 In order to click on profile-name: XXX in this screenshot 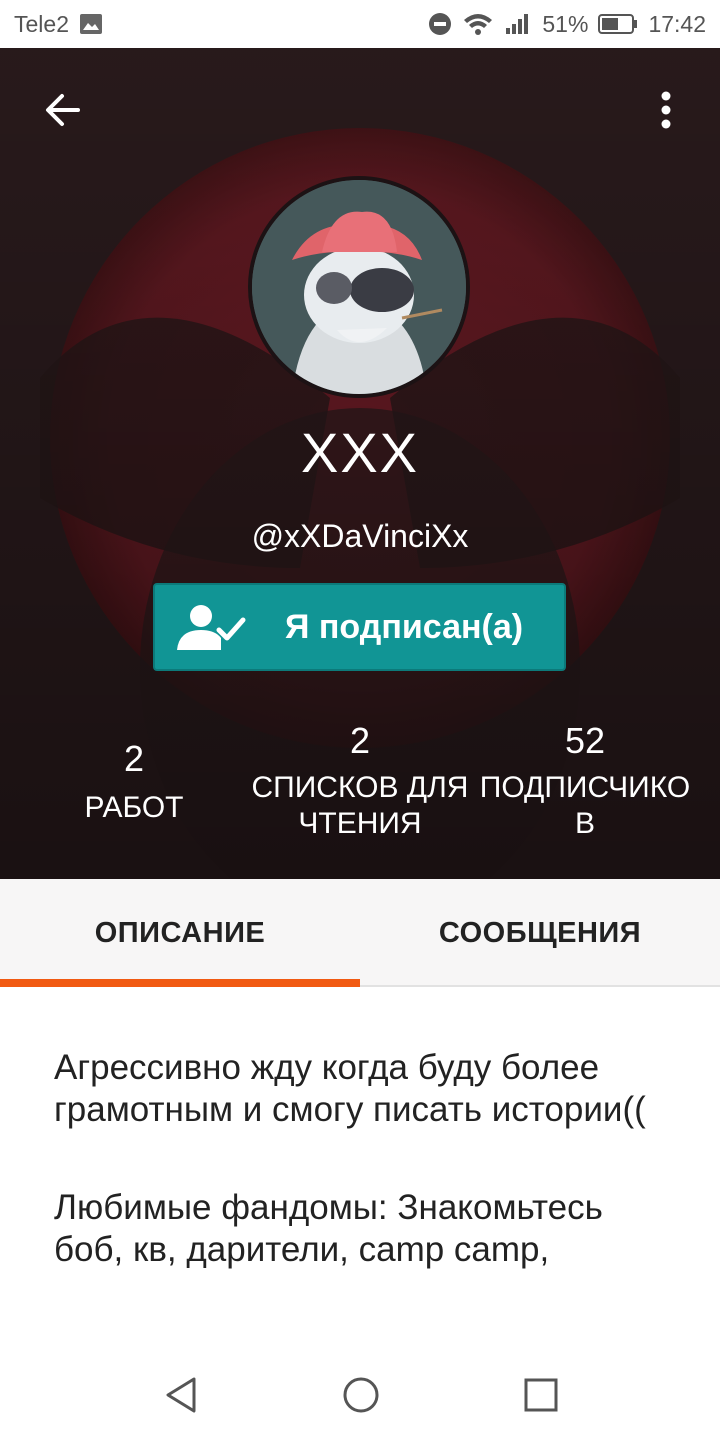, I will do `click(360, 452)`.